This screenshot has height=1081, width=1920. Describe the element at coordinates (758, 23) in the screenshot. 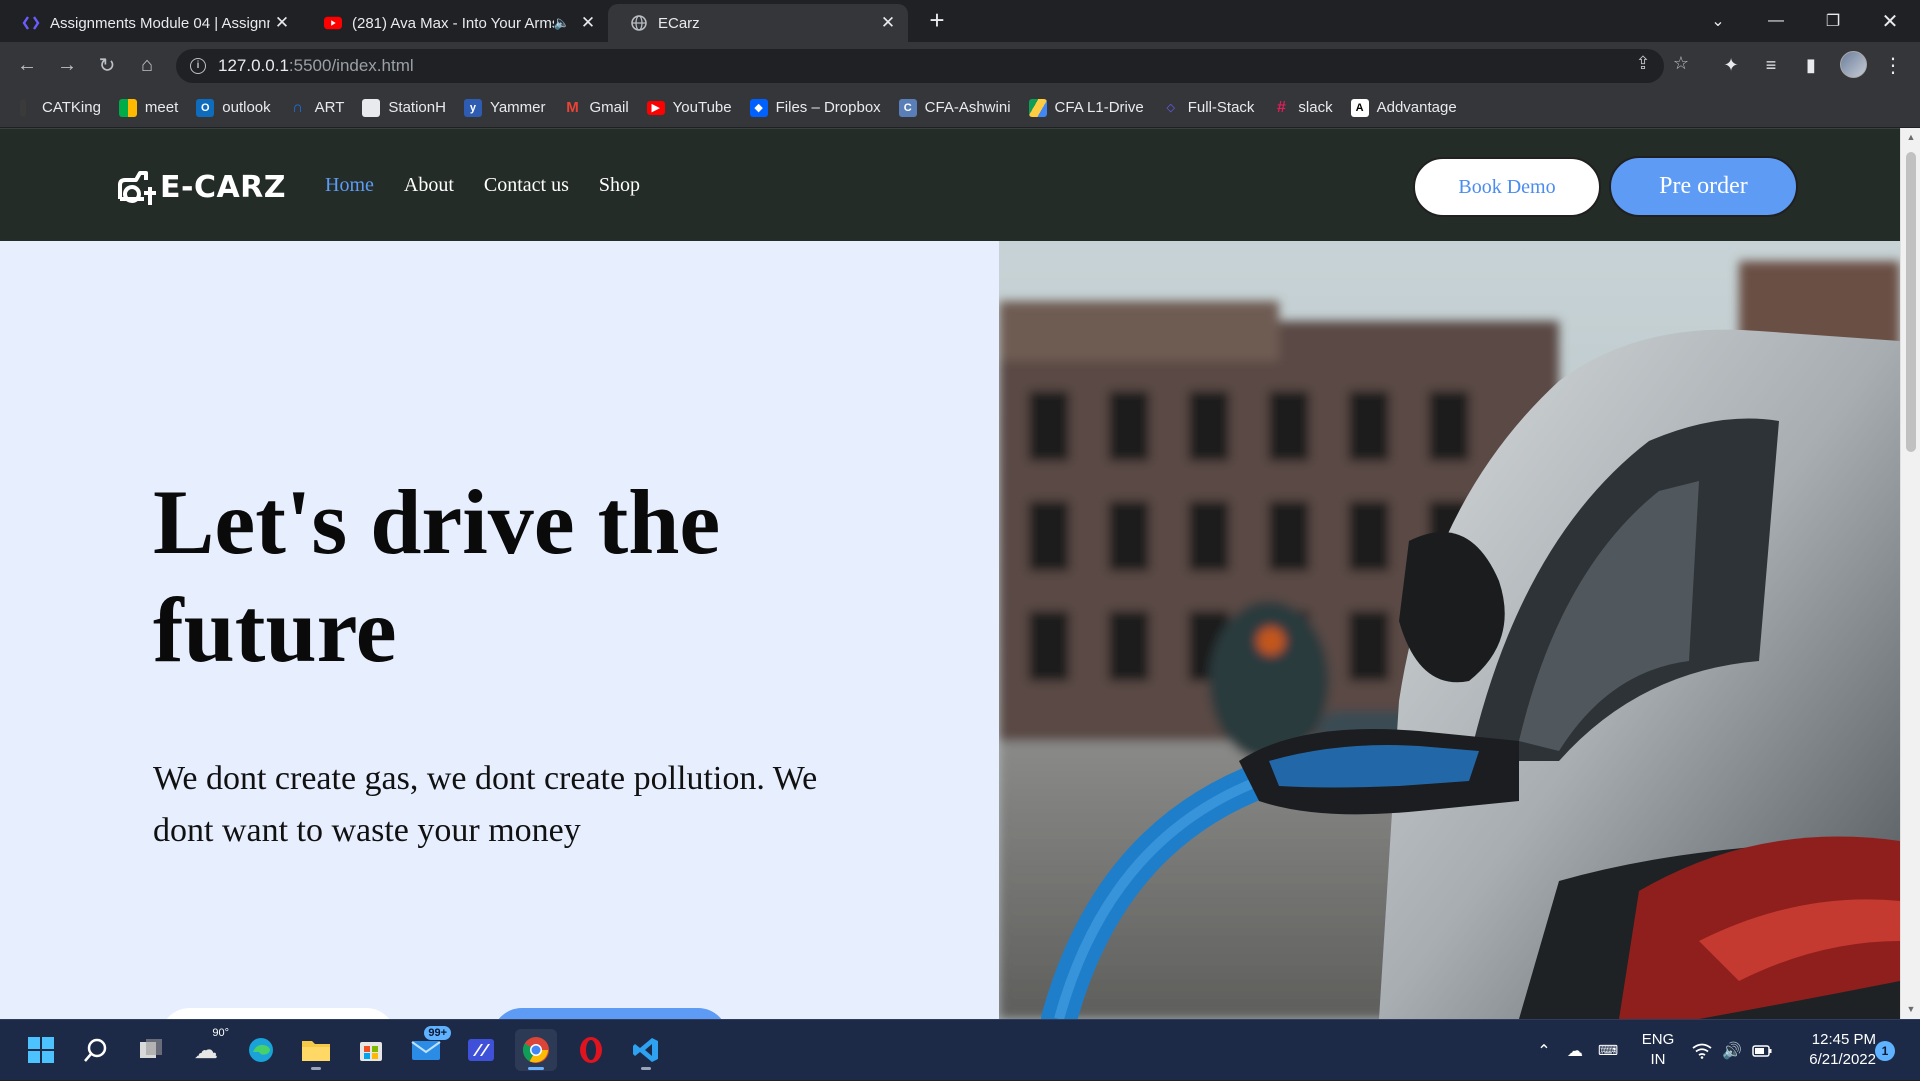

I see `tab-ecarz: ECarz ✕` at that location.